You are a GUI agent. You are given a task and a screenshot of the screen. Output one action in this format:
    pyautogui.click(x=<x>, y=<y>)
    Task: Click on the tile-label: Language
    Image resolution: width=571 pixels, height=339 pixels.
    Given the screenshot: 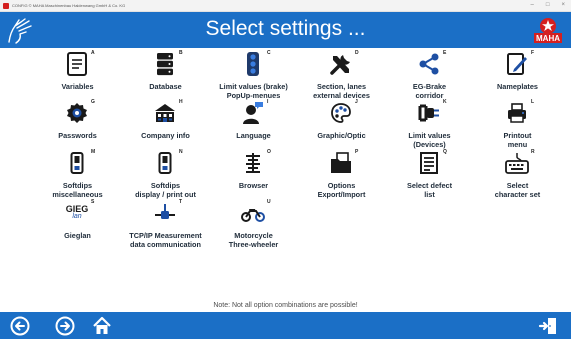 What is the action you would take?
    pyautogui.click(x=253, y=135)
    